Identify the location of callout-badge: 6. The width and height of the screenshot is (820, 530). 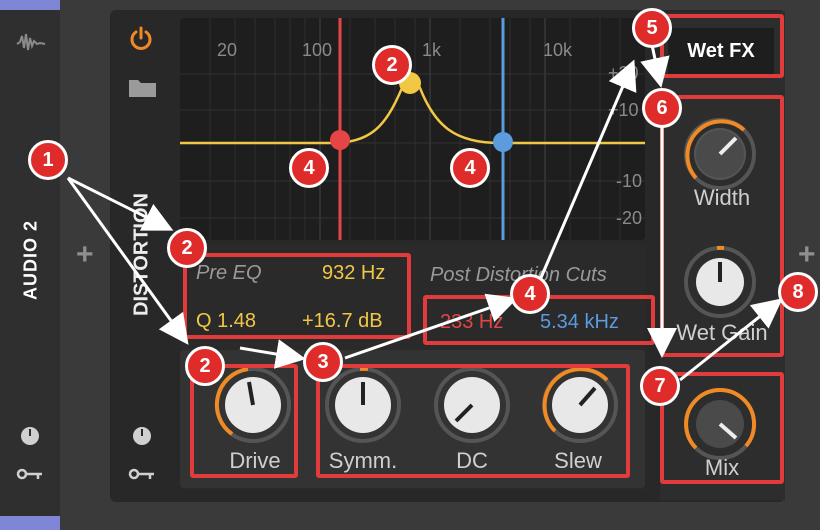
(662, 108).